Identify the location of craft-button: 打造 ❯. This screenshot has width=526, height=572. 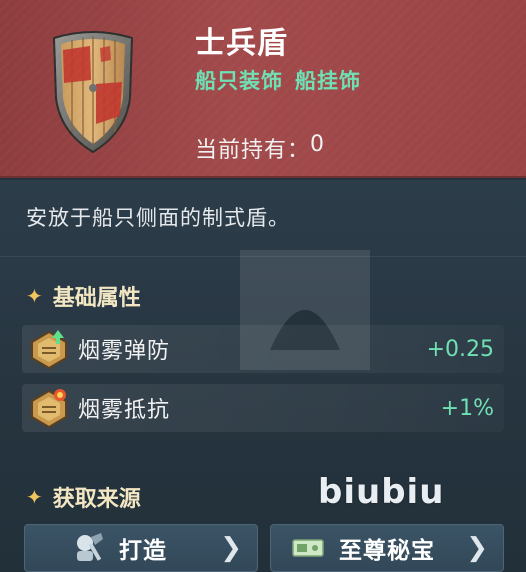
(141, 548).